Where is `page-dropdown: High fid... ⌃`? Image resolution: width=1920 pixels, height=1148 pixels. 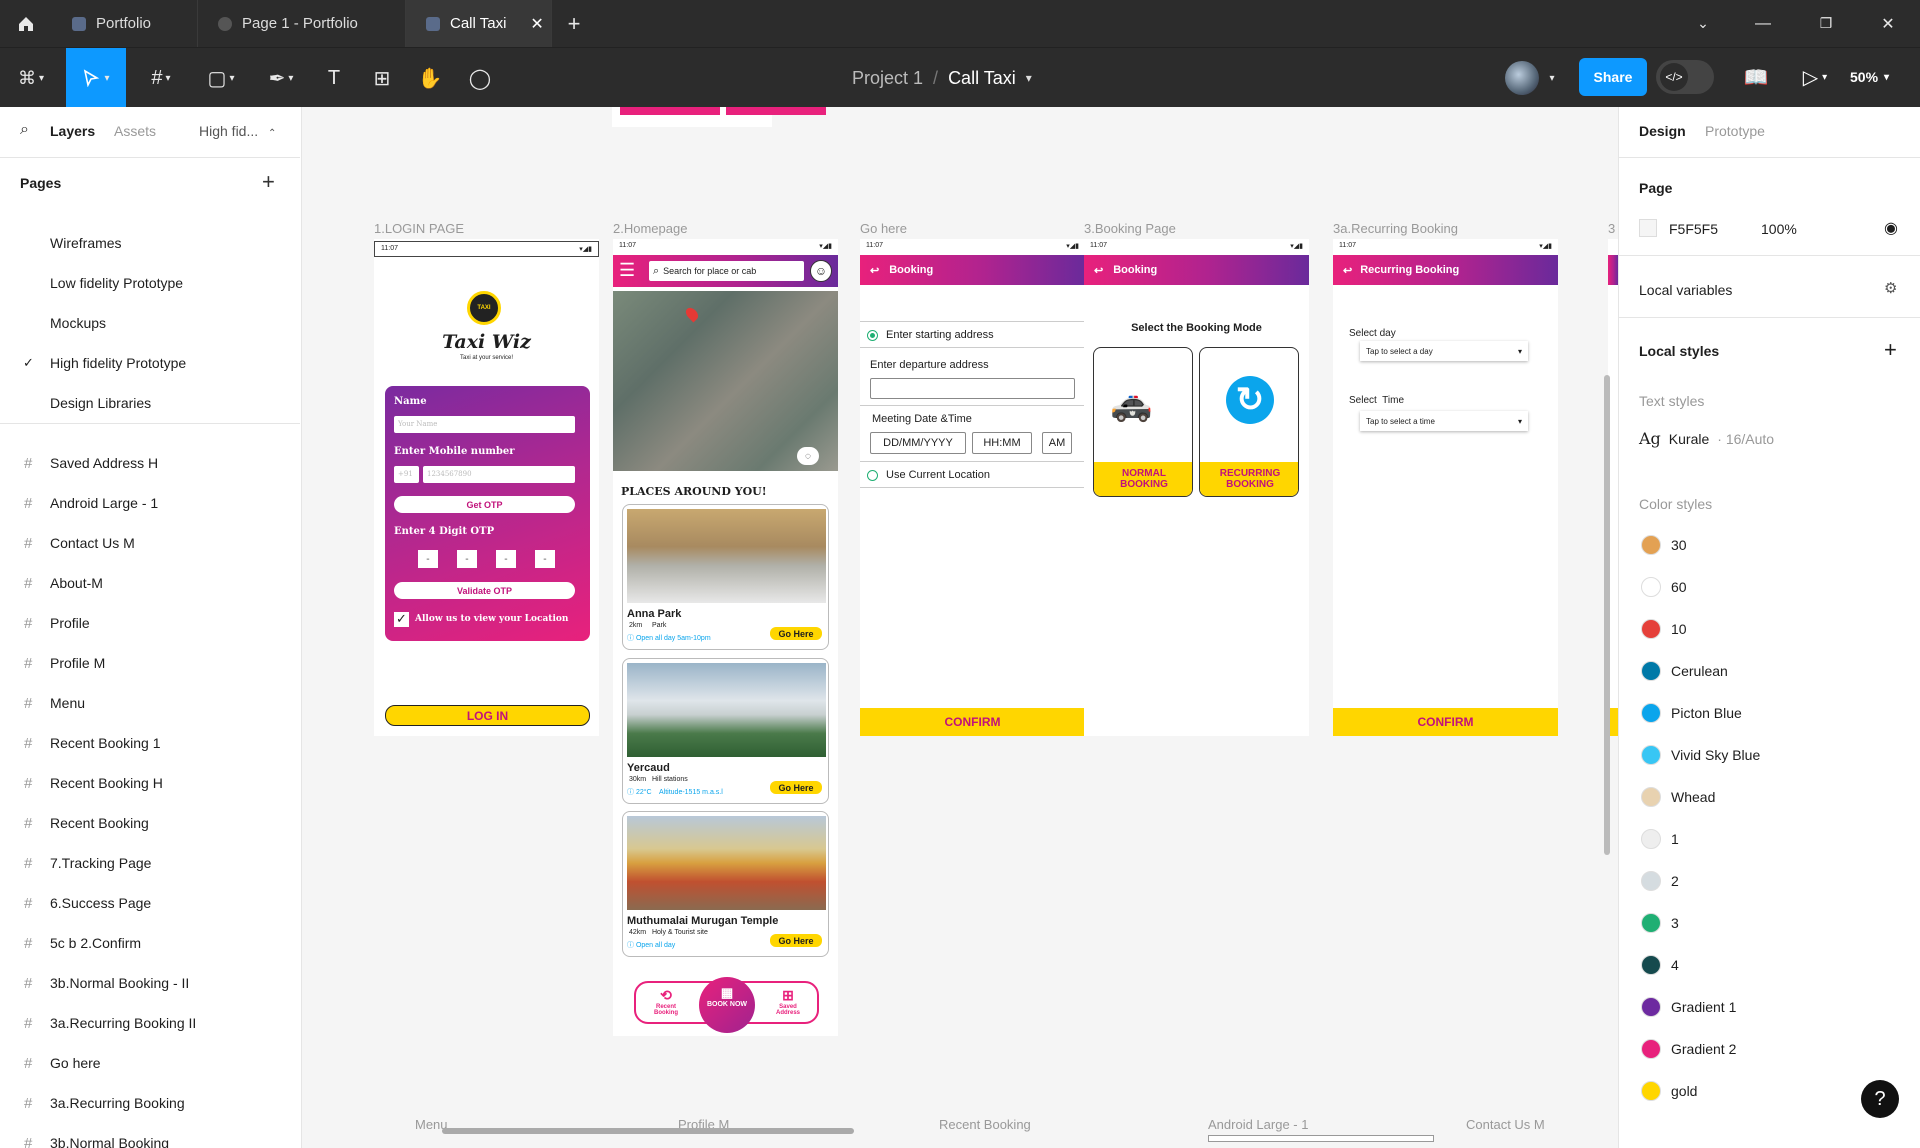
page-dropdown: High fid... ⌃ is located at coordinates (237, 131).